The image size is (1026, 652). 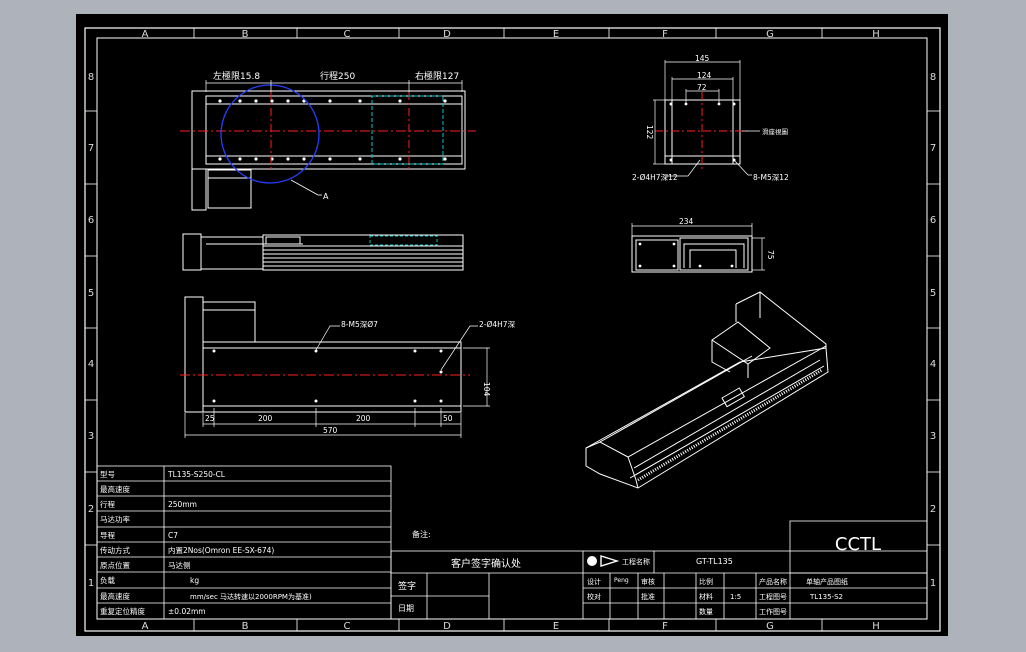 What do you see at coordinates (115, 519) in the screenshot?
I see `spec-label-3: 马达功率` at bounding box center [115, 519].